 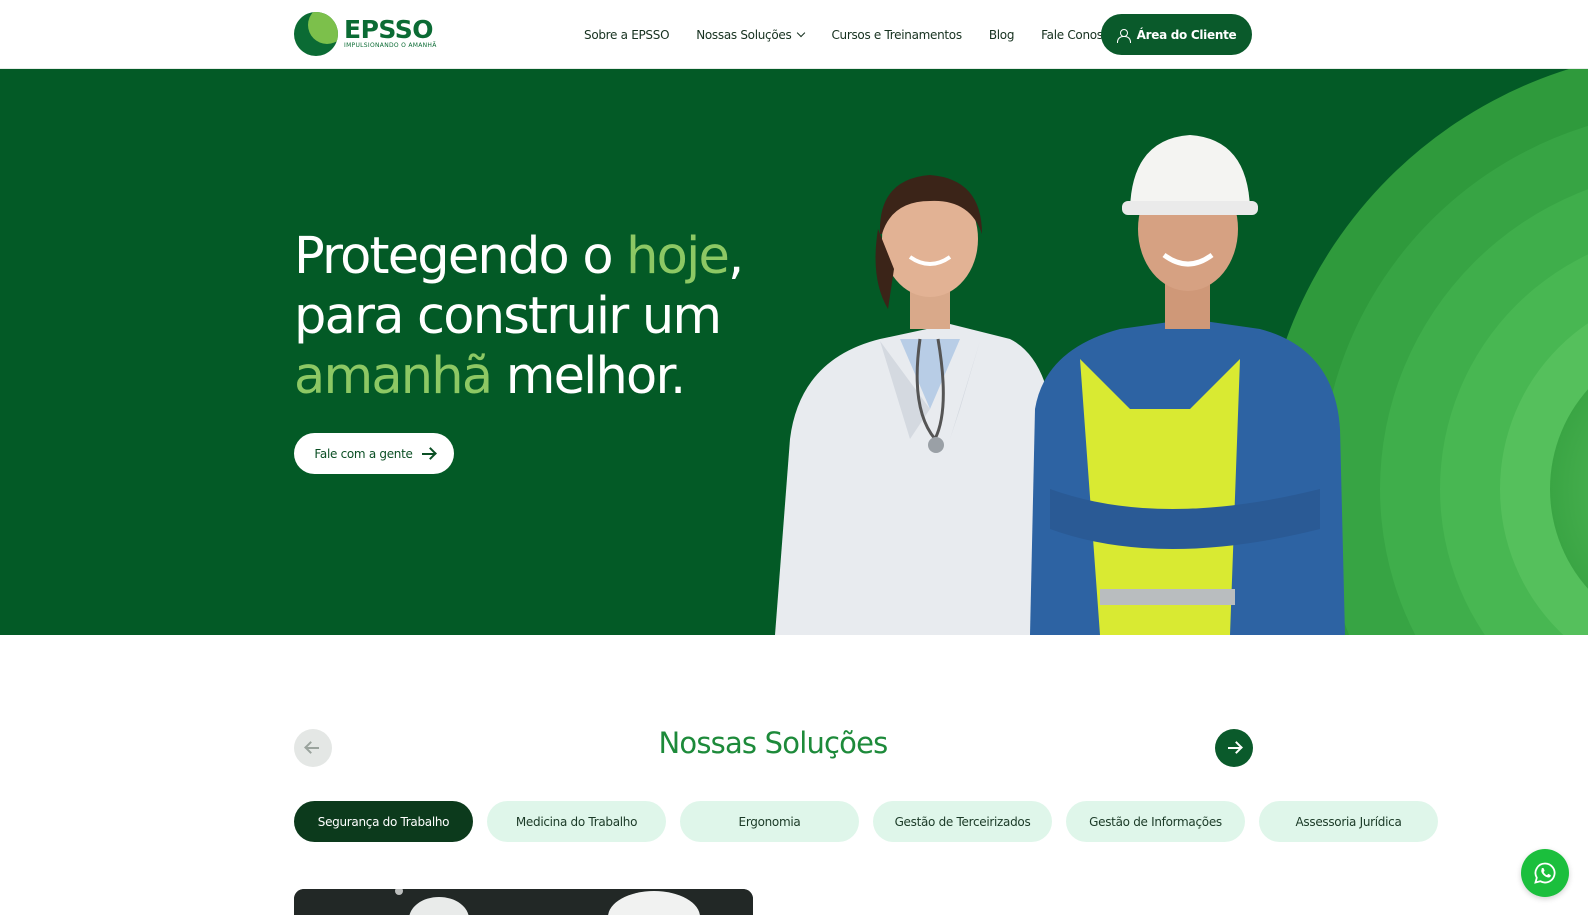 I want to click on user-icon, so click(x=1123, y=35).